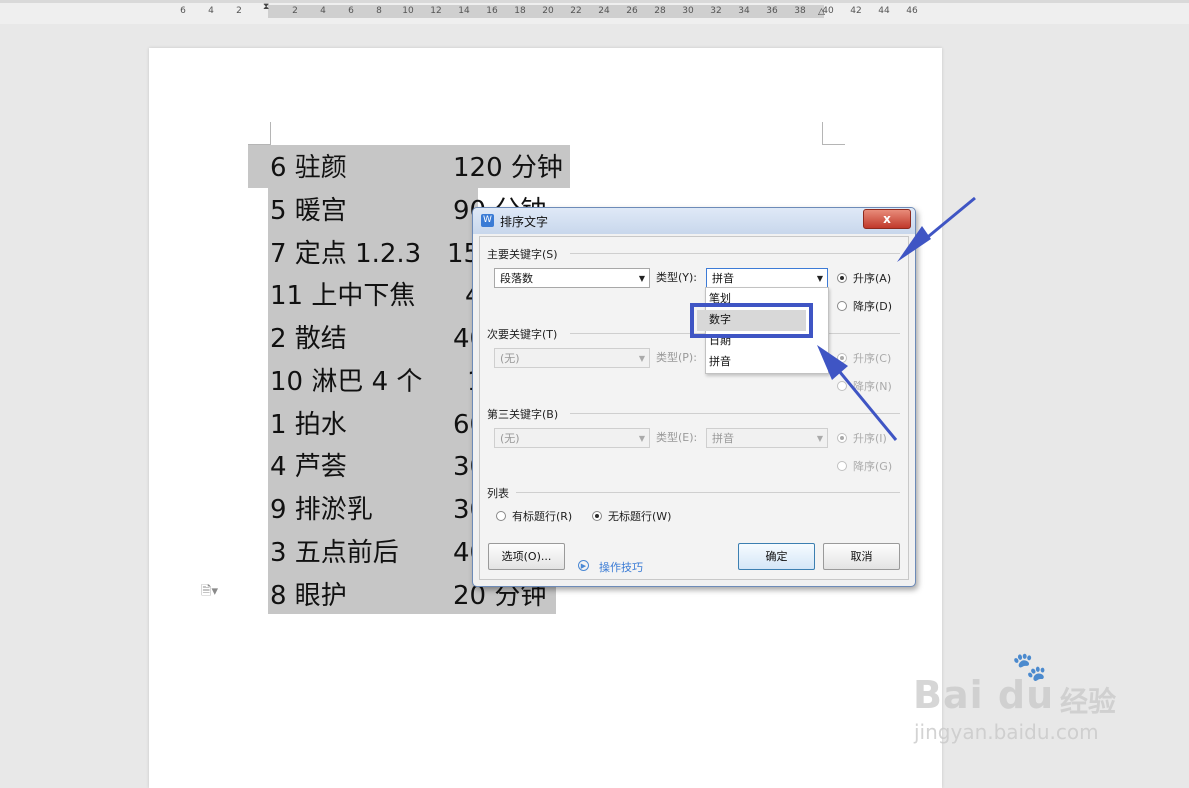 The width and height of the screenshot is (1189, 788). What do you see at coordinates (896, 318) in the screenshot?
I see `annotation-arrows` at bounding box center [896, 318].